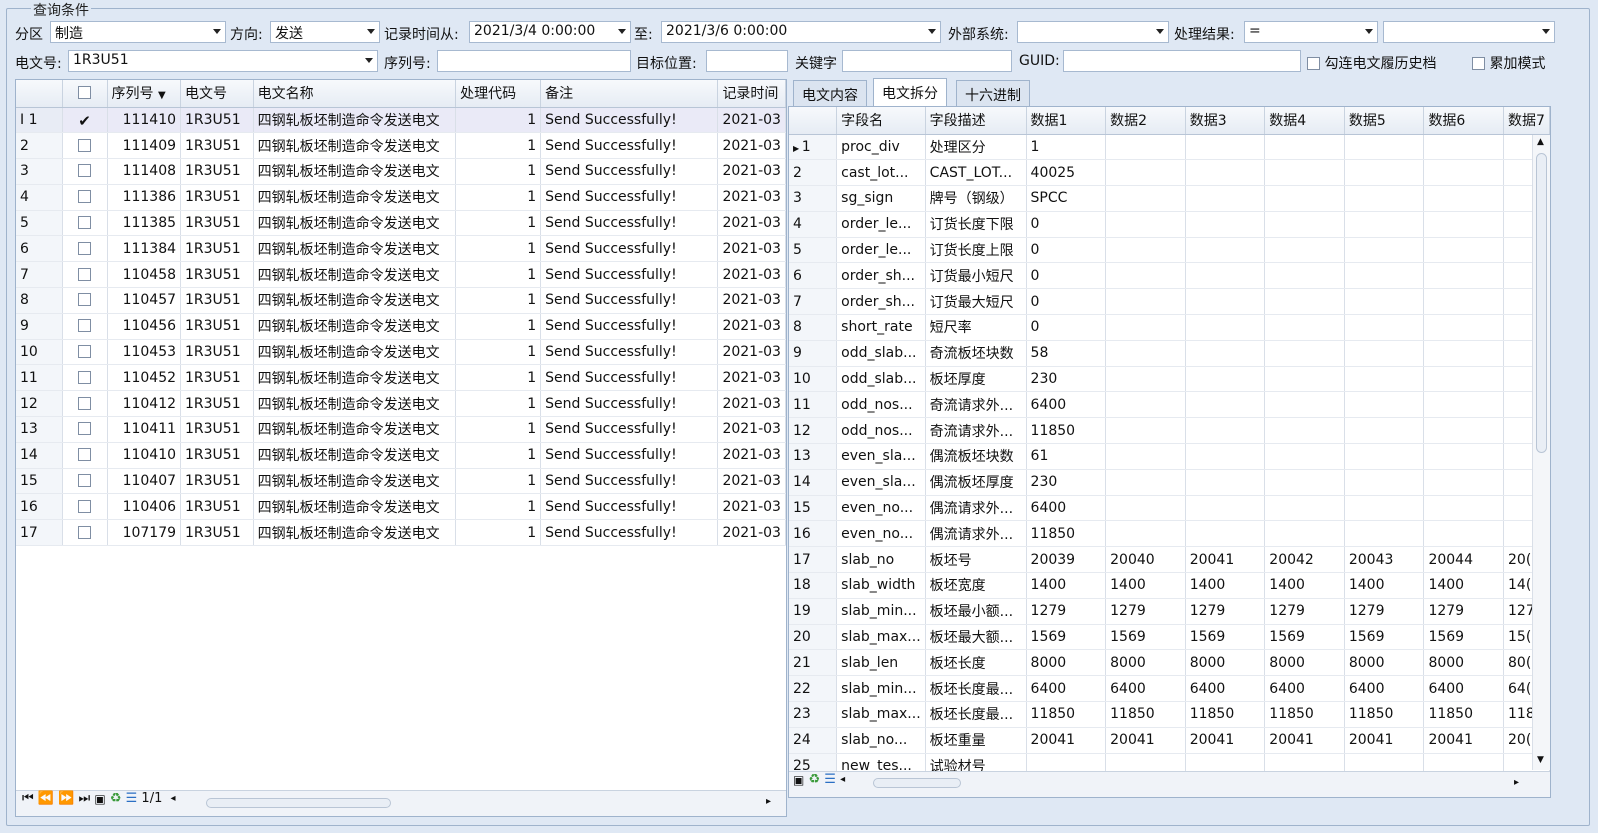 This screenshot has width=1598, height=833. I want to click on tab-split: 电文拆分, so click(910, 92).